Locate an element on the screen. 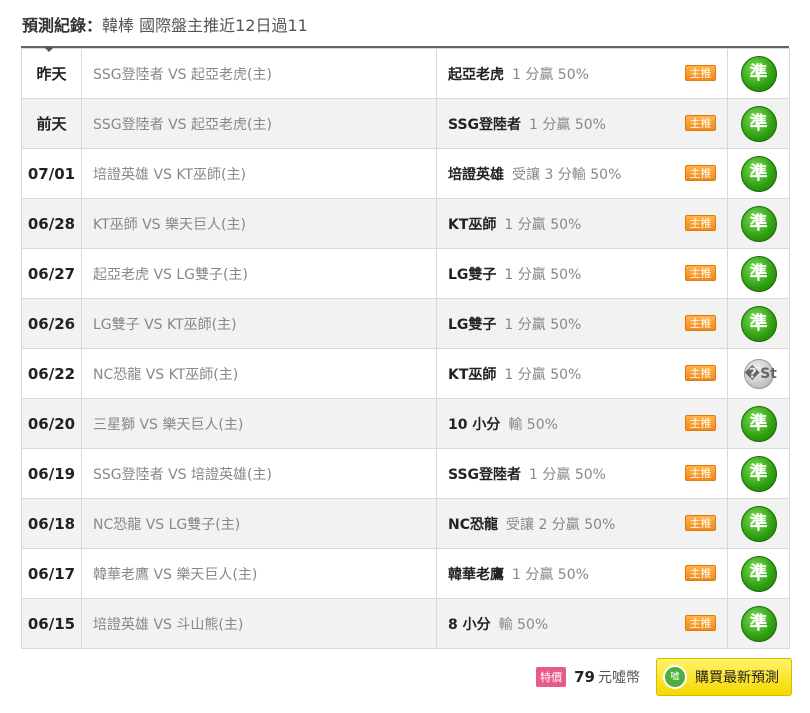 Image resolution: width=810 pixels, height=713 pixels. coin-icon: 噓 is located at coordinates (675, 677).